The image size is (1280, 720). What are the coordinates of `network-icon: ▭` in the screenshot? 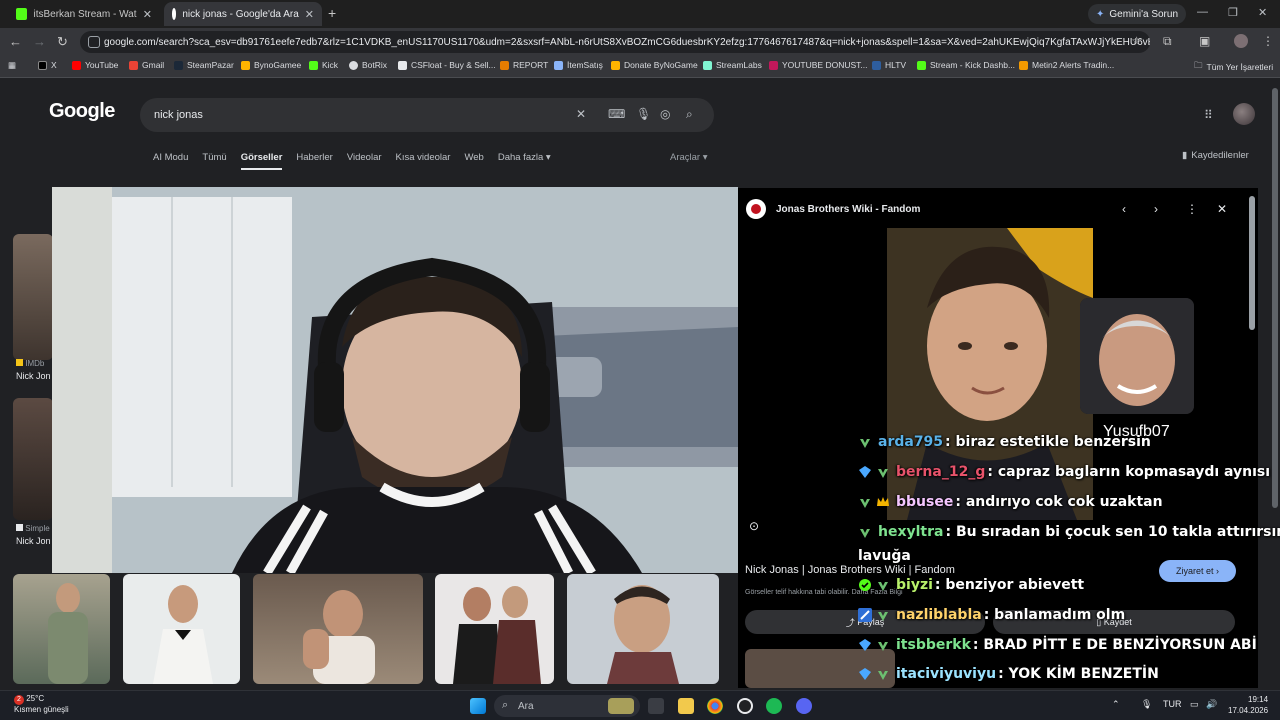 It's located at (1194, 704).